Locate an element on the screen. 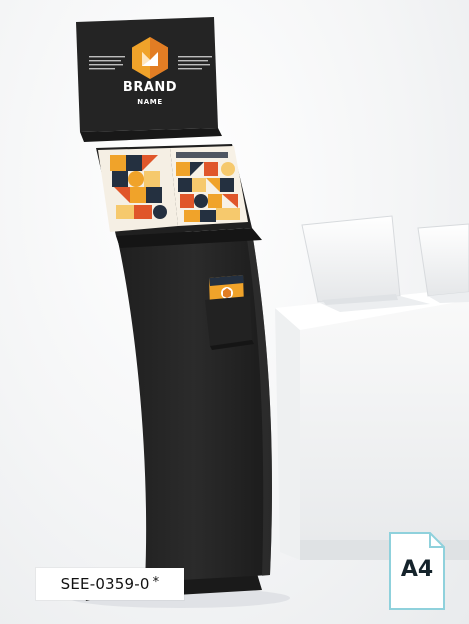 The height and width of the screenshot is (624, 469). magazine-shelf is located at coordinates (179, 196).